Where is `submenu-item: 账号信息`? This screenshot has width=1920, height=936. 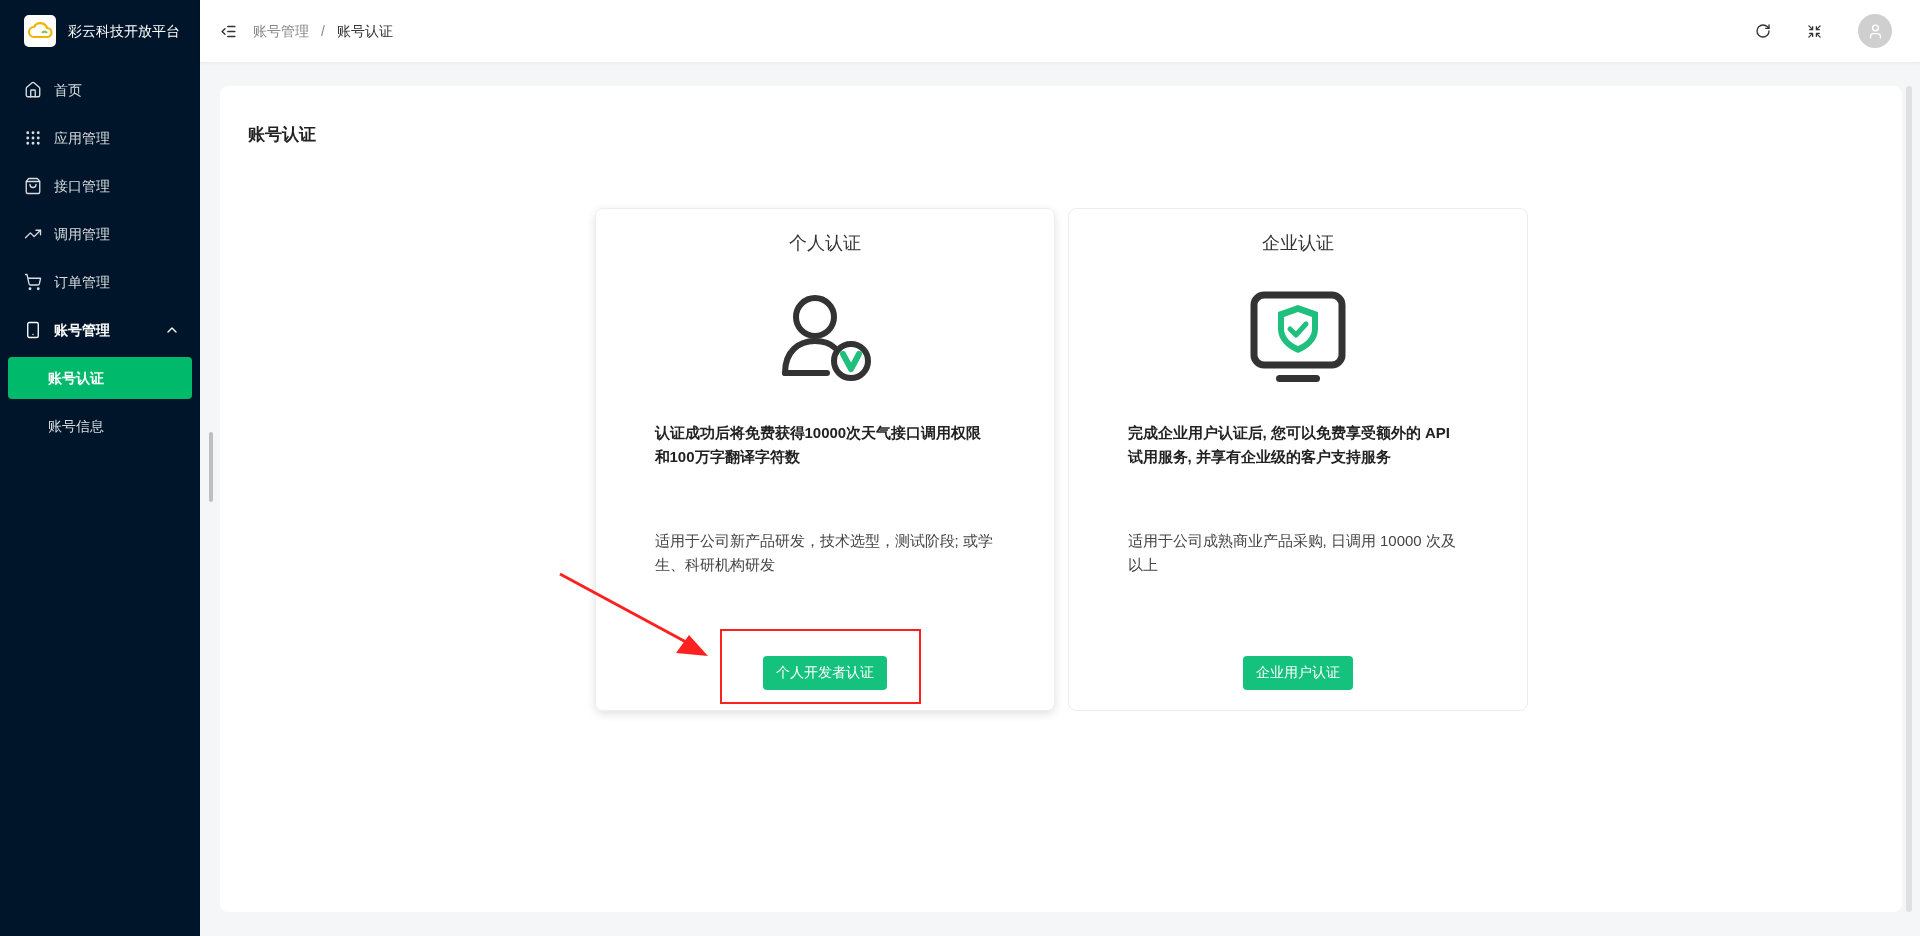
submenu-item: 账号信息 is located at coordinates (100, 426).